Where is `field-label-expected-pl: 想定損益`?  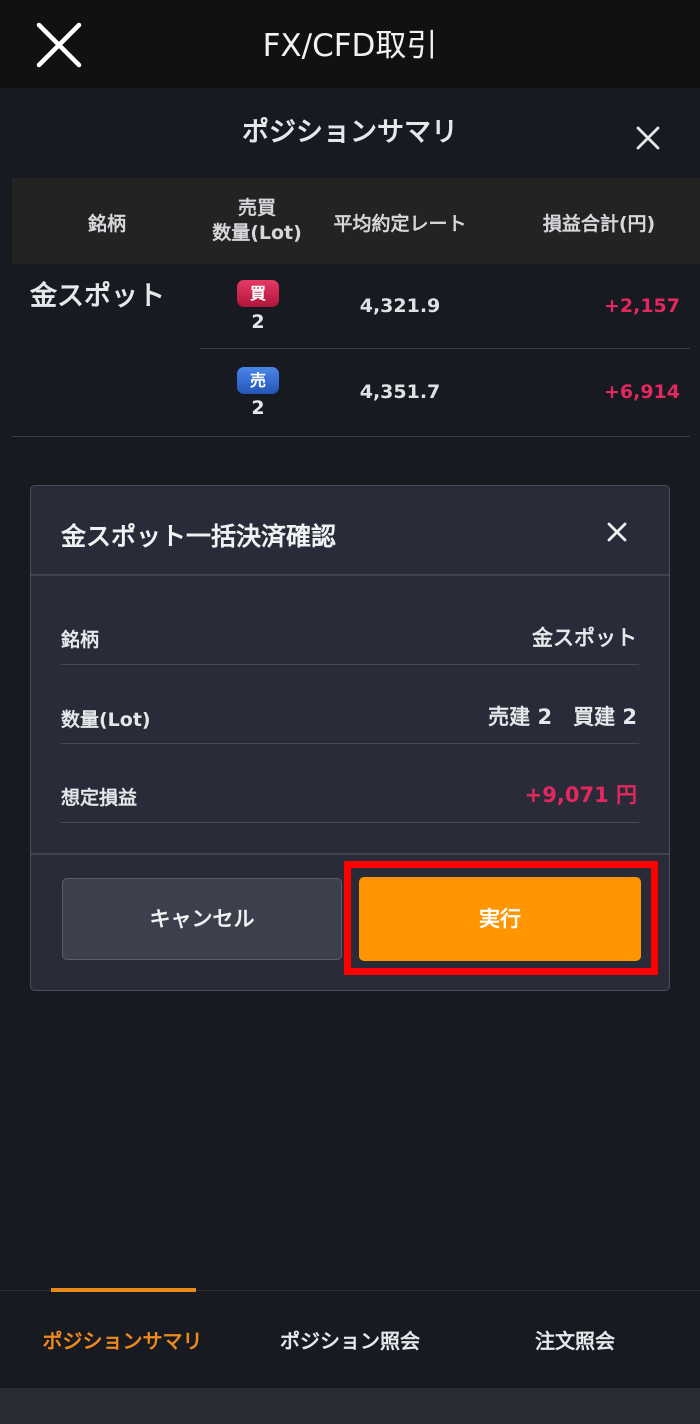
field-label-expected-pl: 想定損益 is located at coordinates (99, 798).